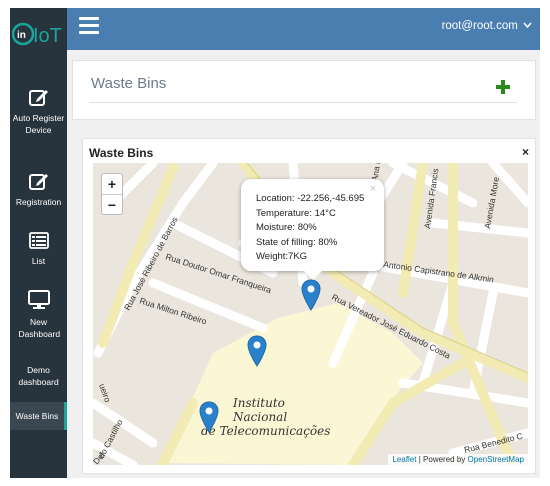 The image size is (550, 486). Describe the element at coordinates (129, 83) in the screenshot. I see `page-title: Waste Bins` at that location.